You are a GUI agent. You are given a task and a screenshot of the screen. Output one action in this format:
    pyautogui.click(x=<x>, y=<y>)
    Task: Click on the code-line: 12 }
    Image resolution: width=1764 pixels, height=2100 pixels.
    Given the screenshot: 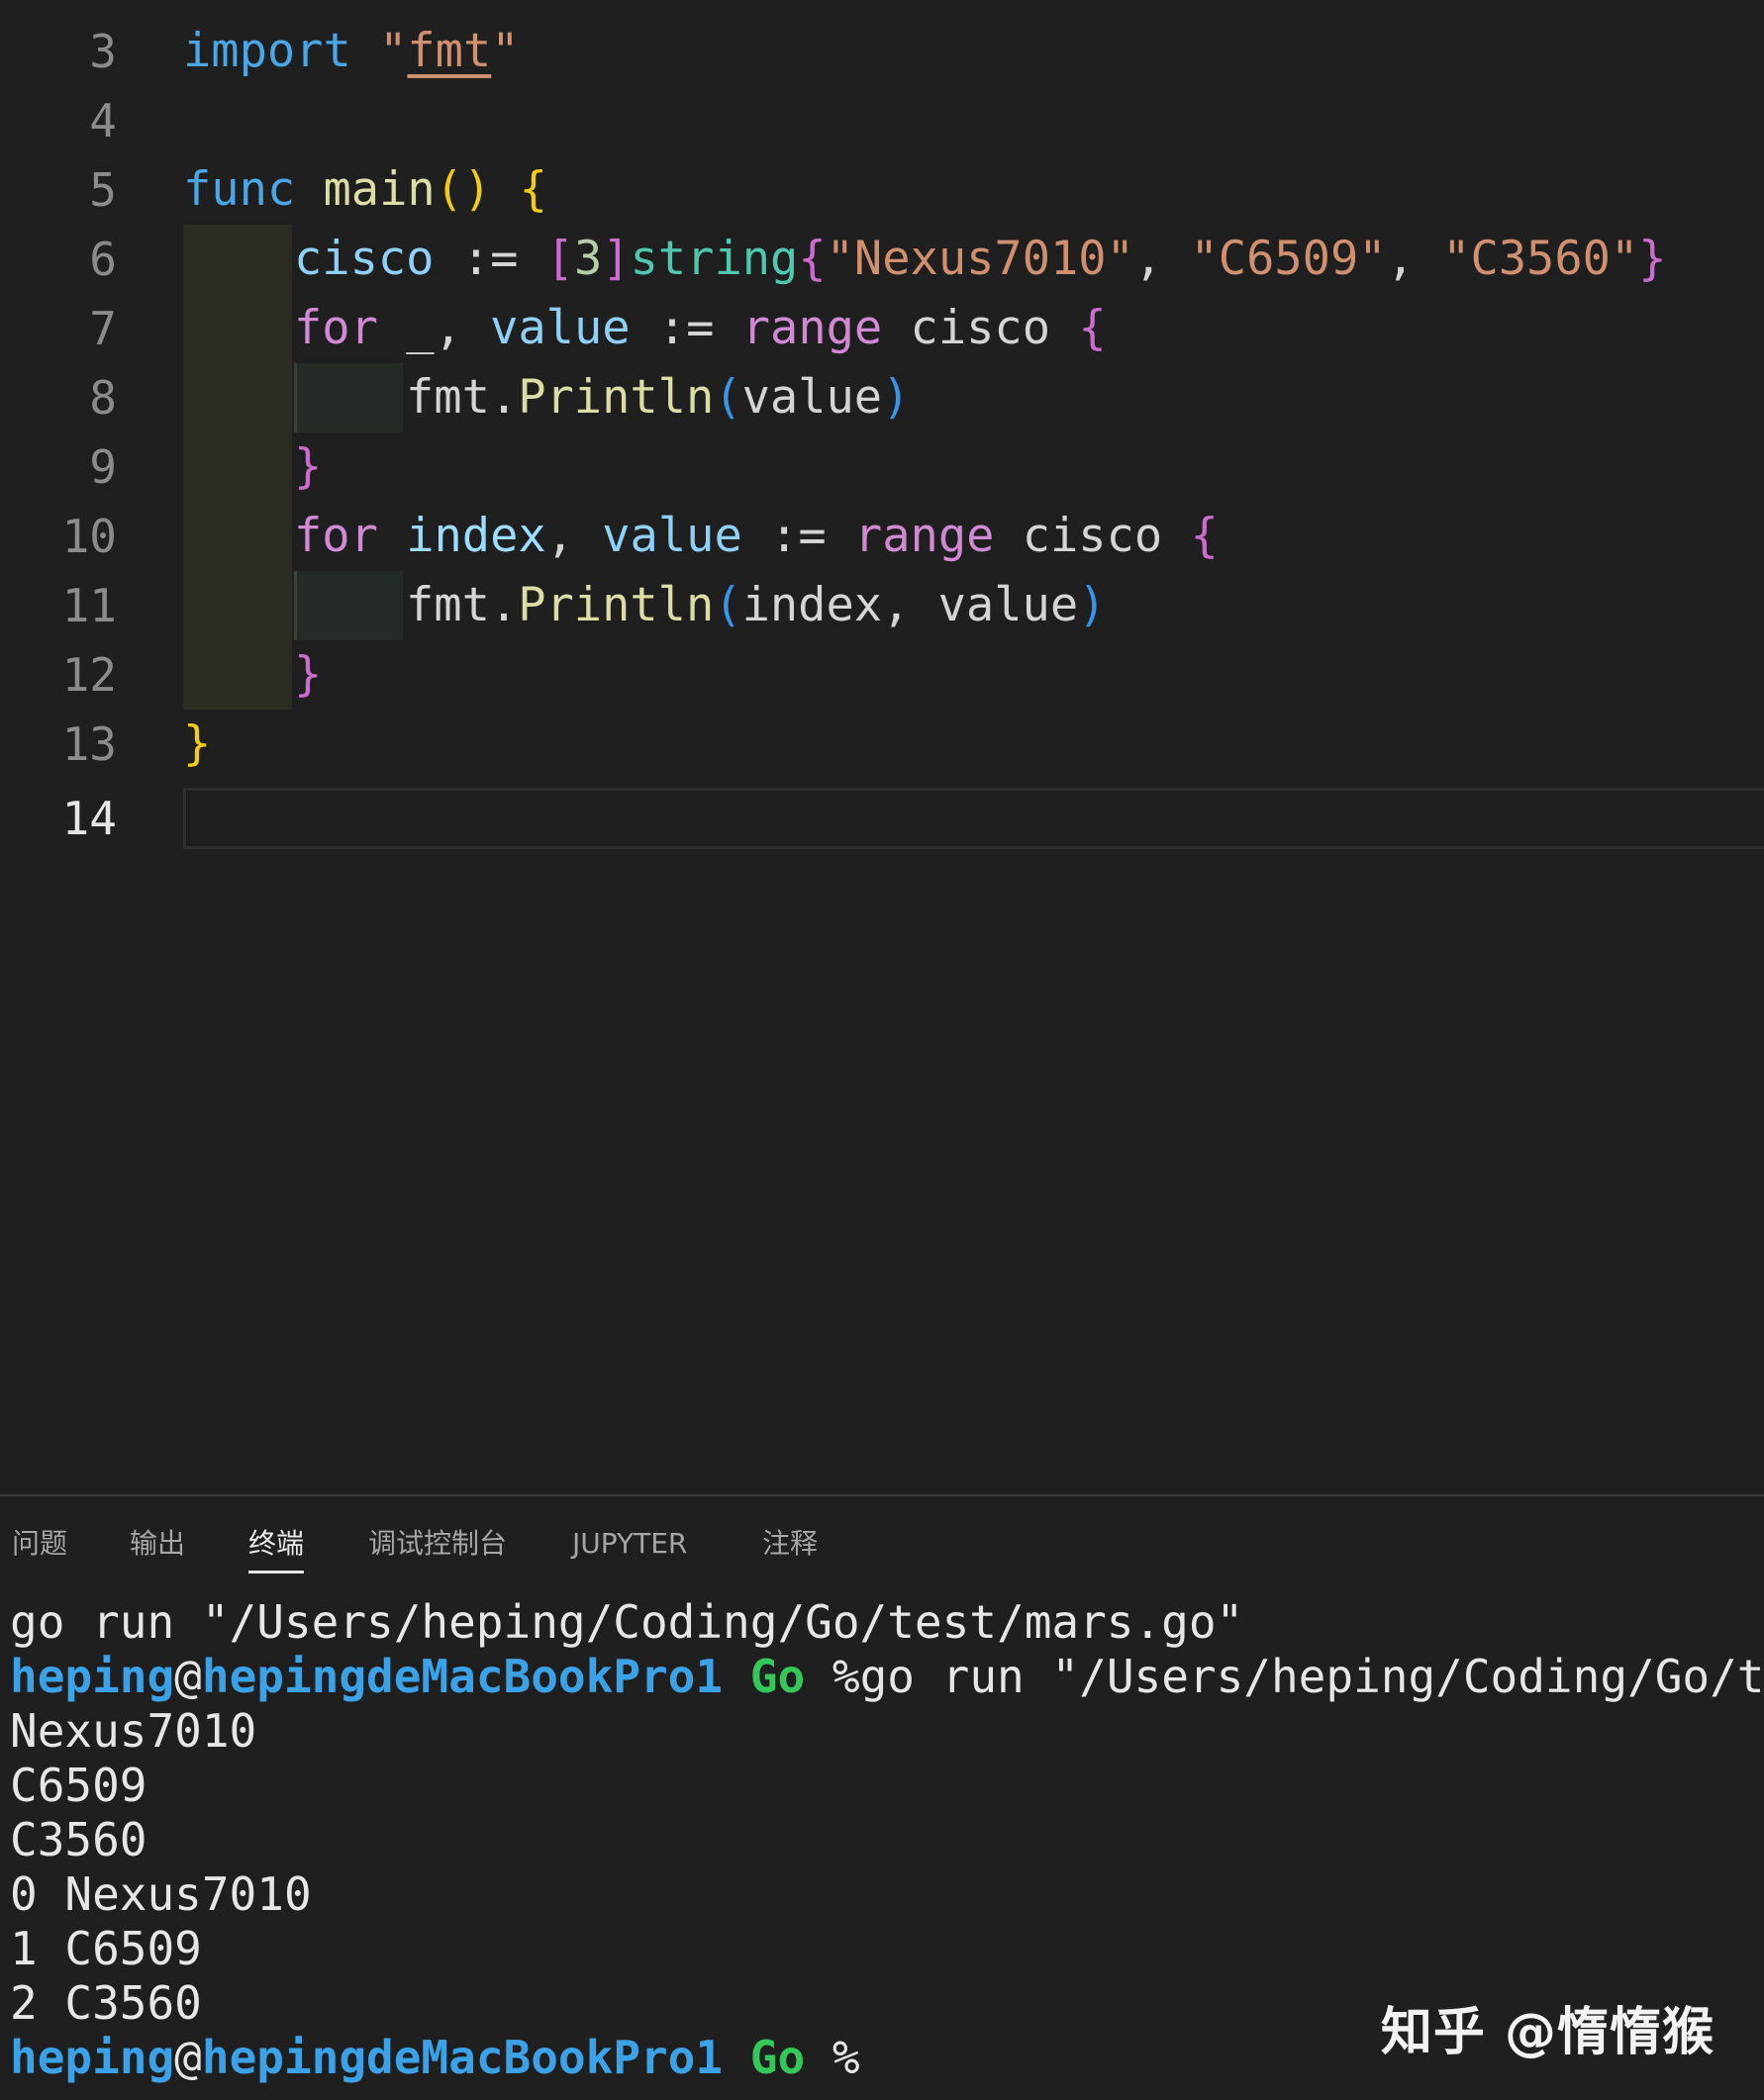 What is the action you would take?
    pyautogui.click(x=882, y=675)
    